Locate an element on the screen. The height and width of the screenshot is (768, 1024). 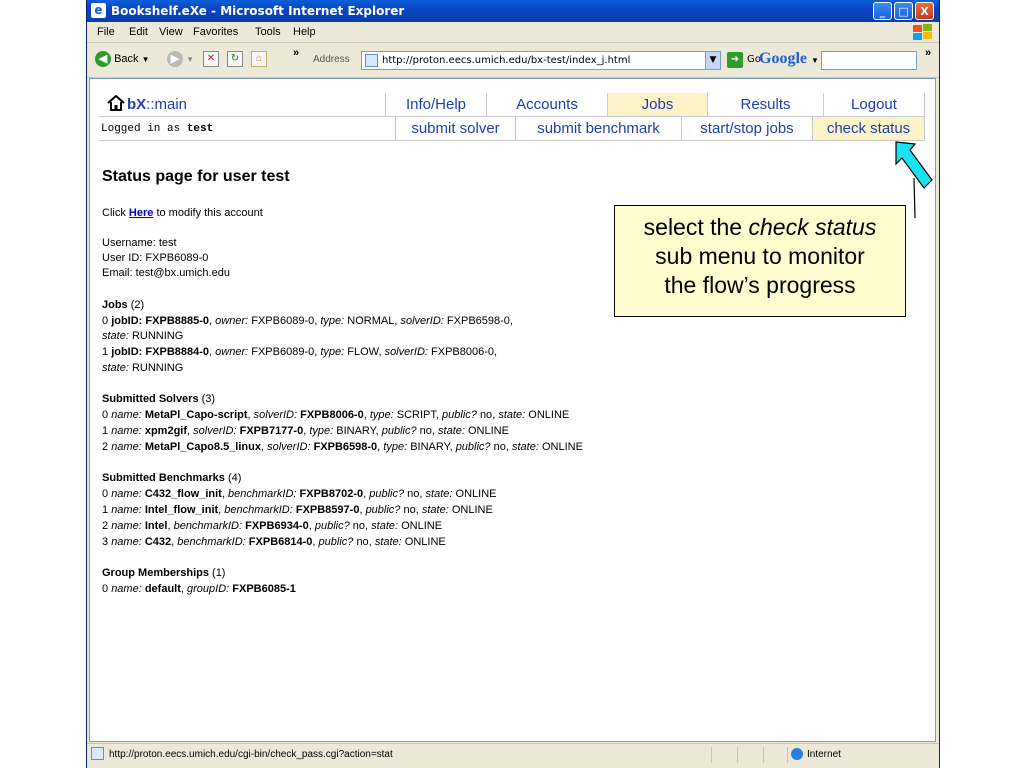
logged-user: test is located at coordinates (200, 129).